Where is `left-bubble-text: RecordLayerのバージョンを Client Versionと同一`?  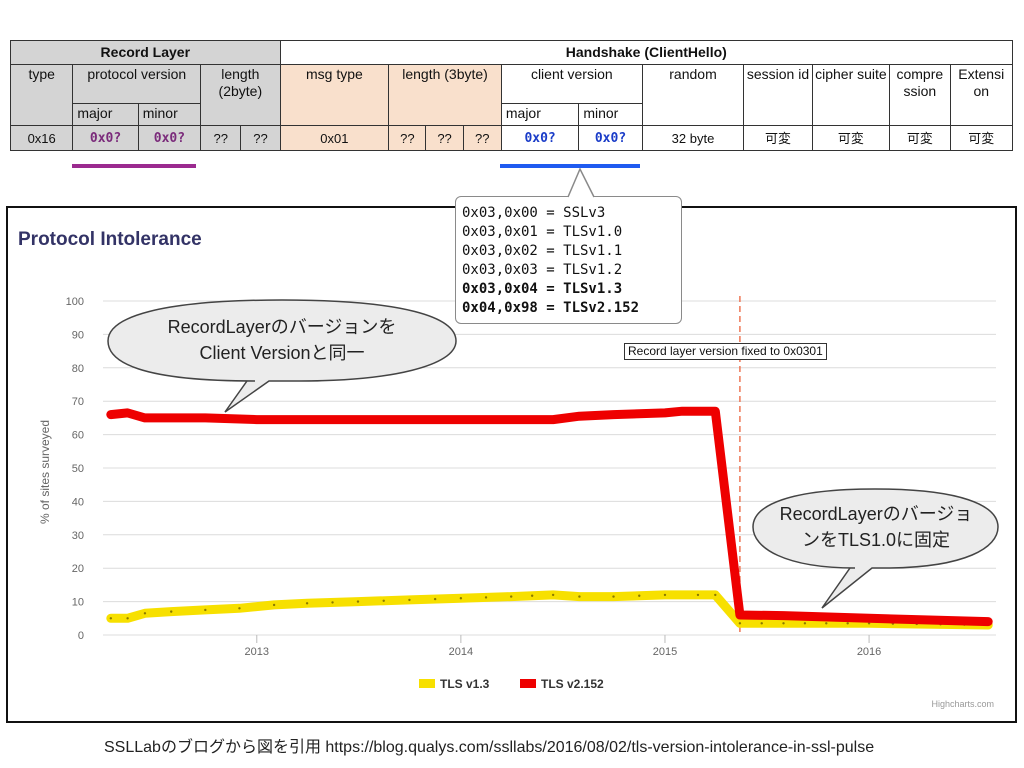
left-bubble-text: RecordLayerのバージョンを Client Versionと同一 is located at coordinates (282, 340).